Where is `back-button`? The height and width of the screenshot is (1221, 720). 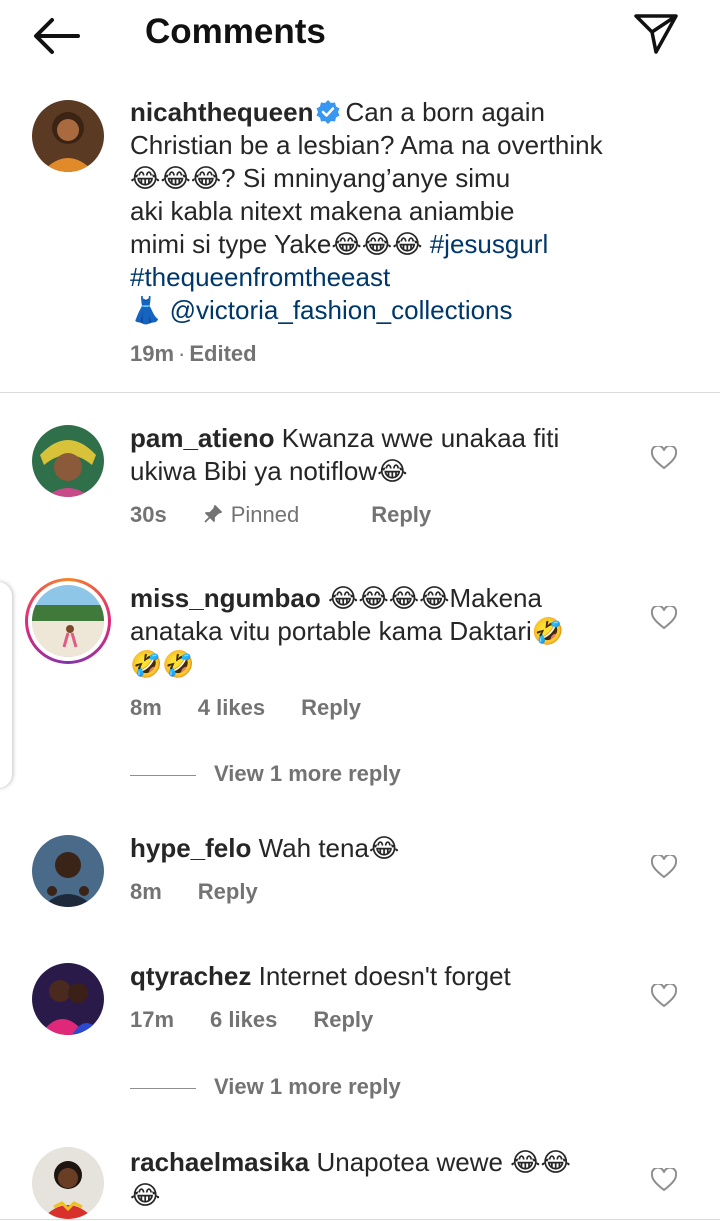
back-button is located at coordinates (56, 36).